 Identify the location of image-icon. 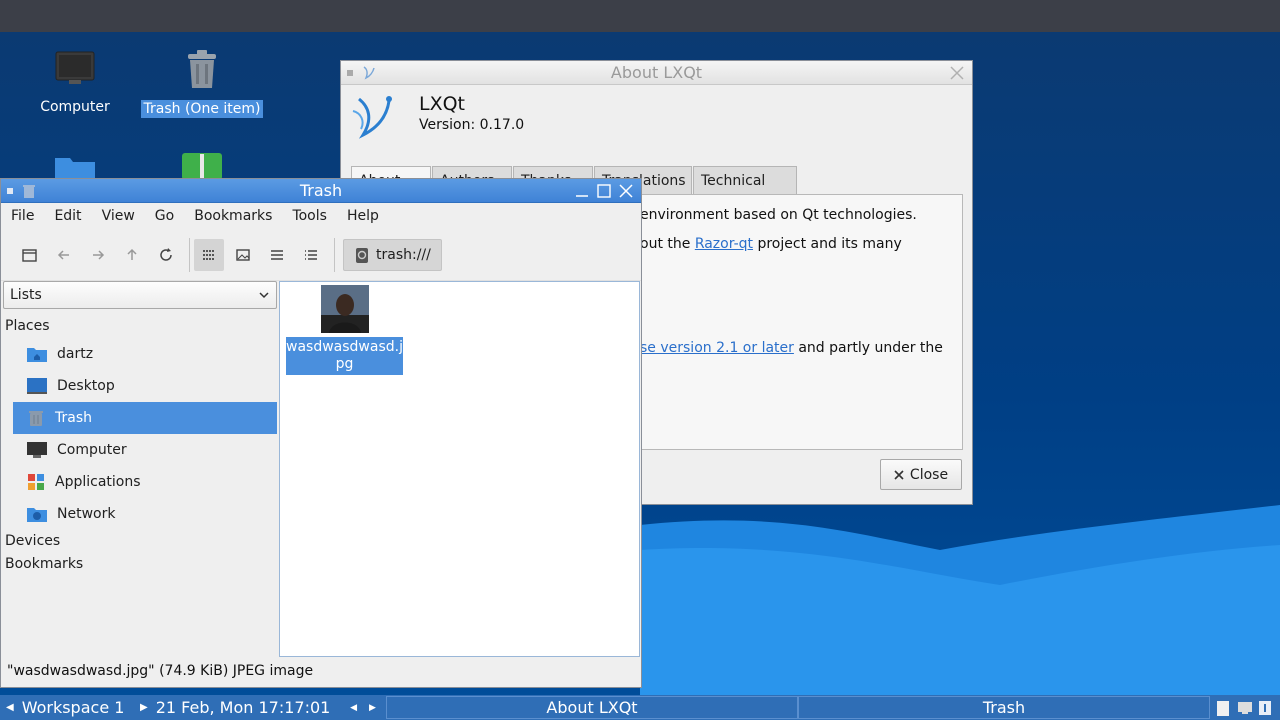
(243, 254).